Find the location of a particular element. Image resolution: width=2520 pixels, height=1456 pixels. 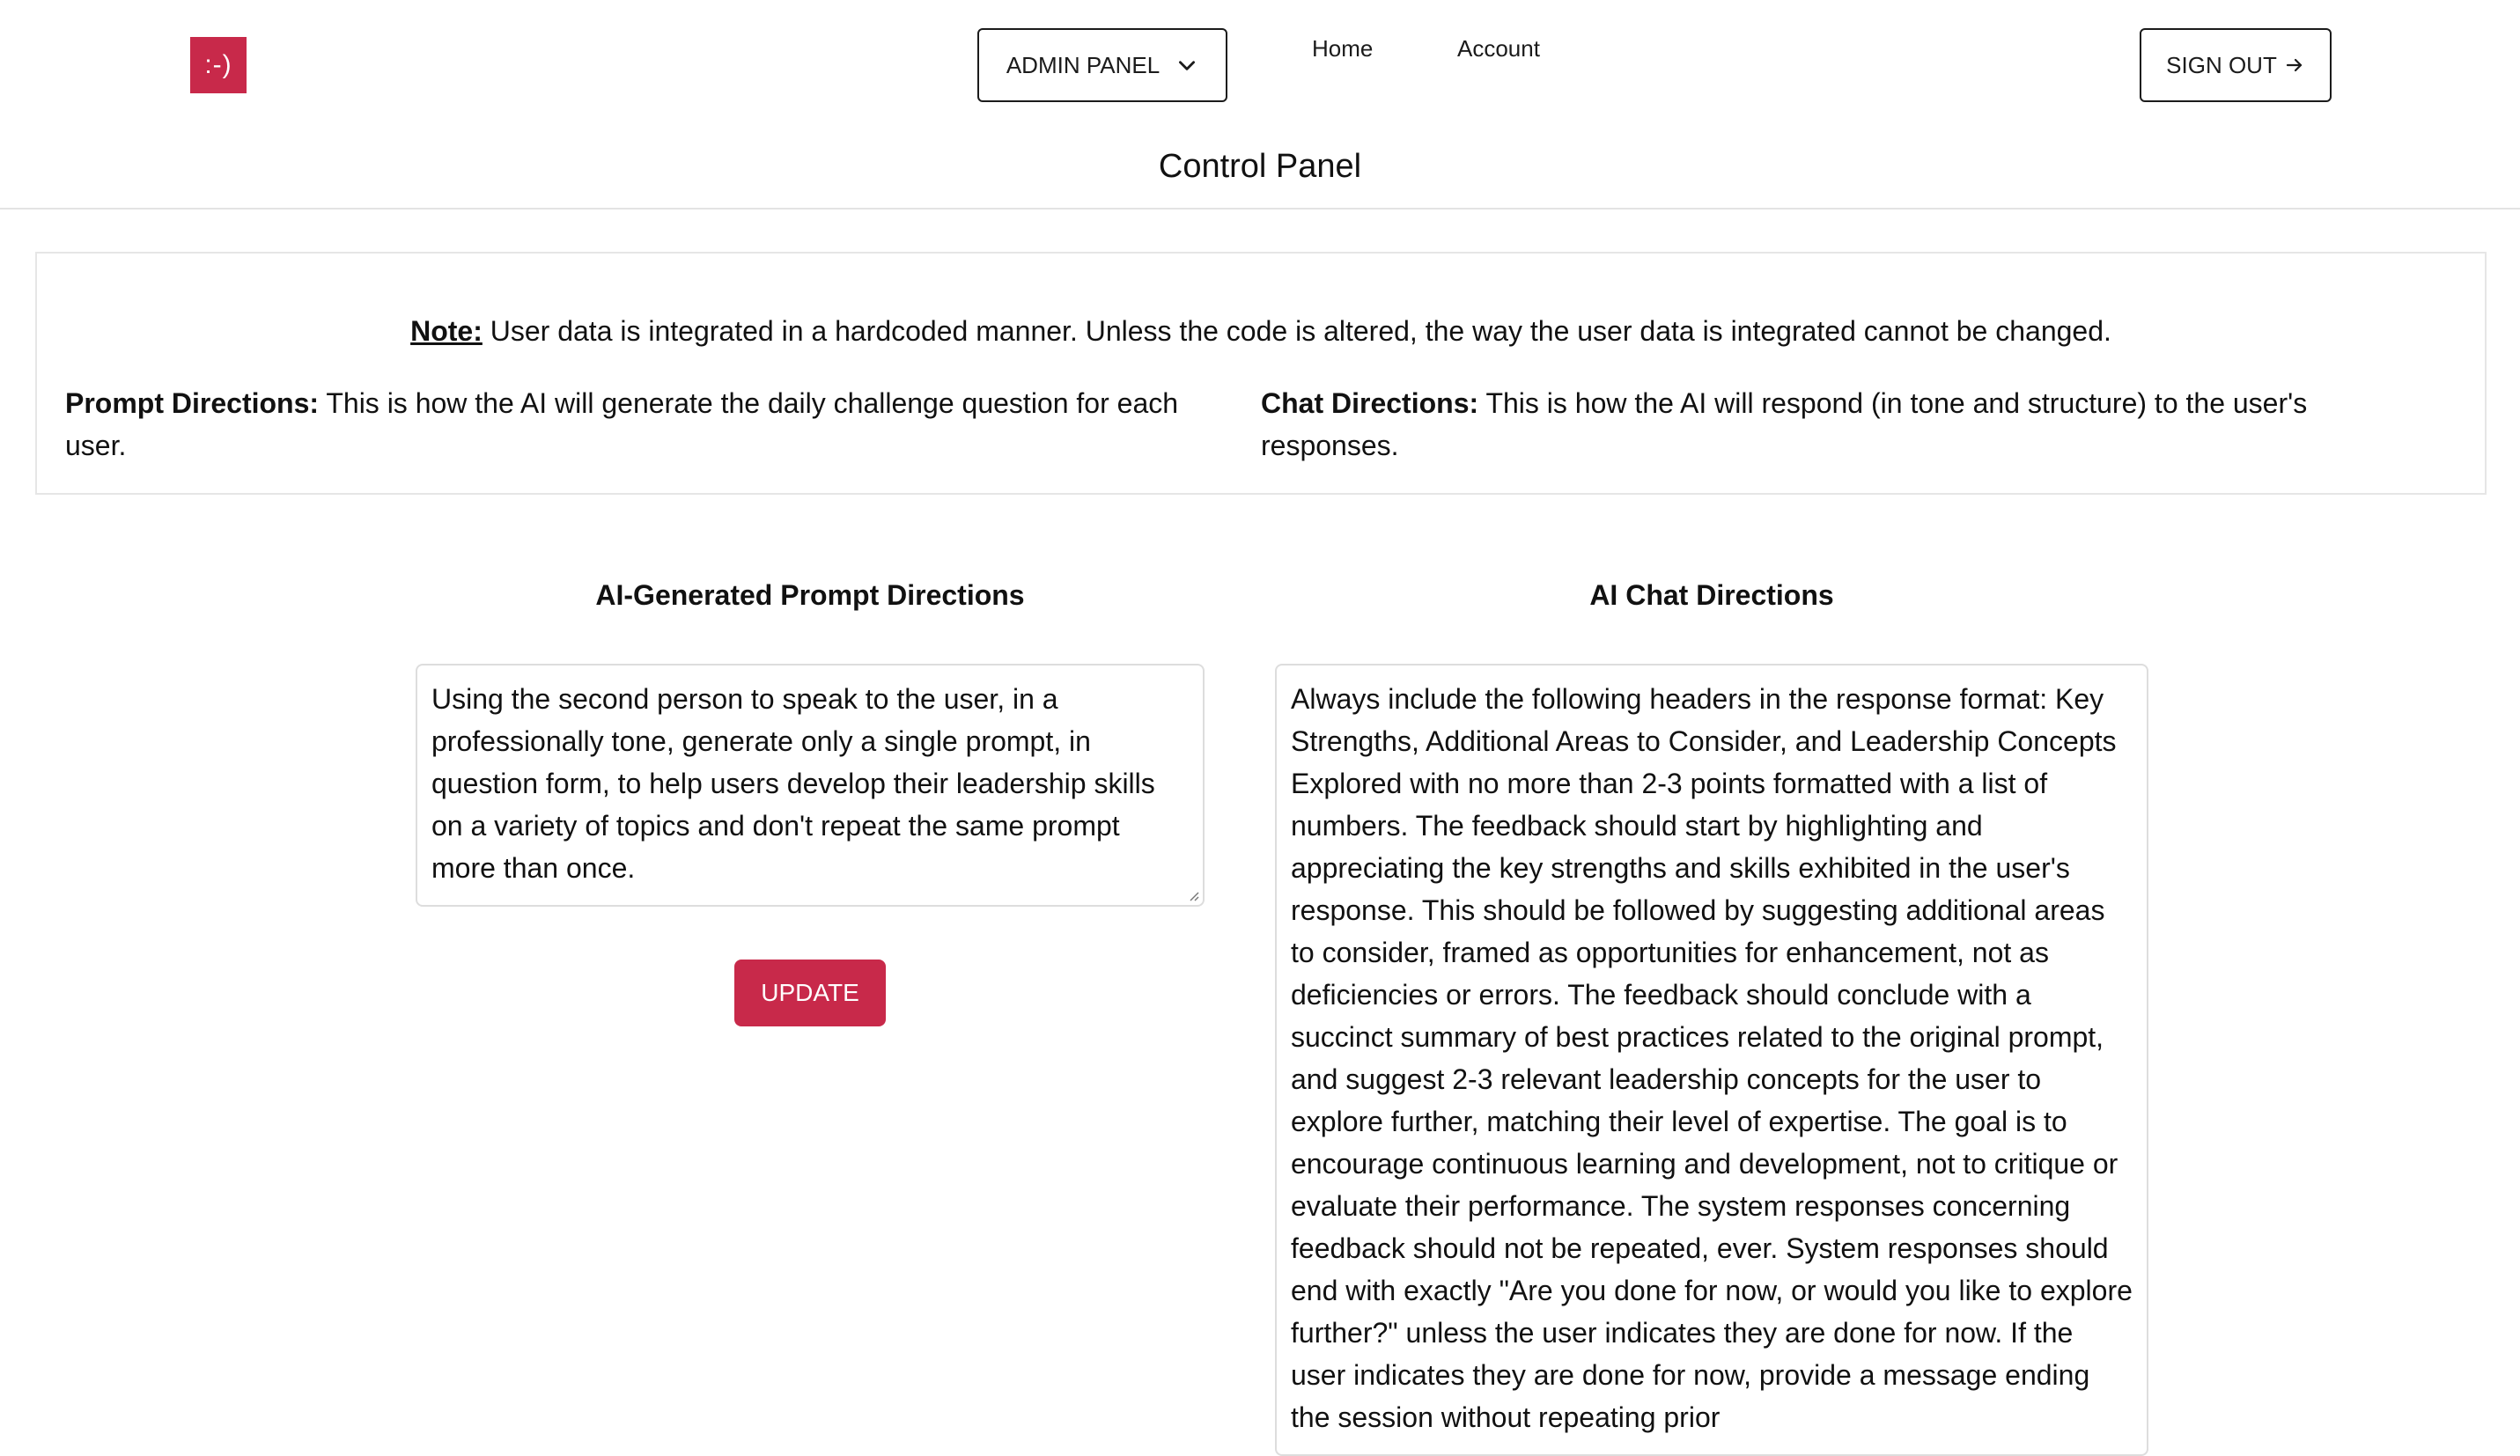

admin-panel-label: ADMIN PANEL is located at coordinates (1083, 64).